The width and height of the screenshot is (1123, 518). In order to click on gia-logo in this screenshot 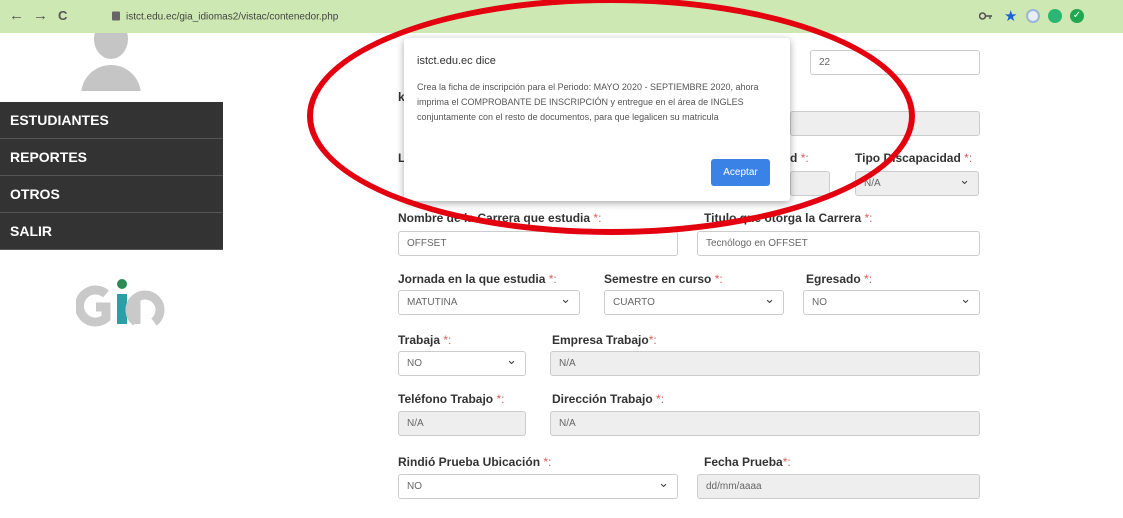, I will do `click(120, 303)`.